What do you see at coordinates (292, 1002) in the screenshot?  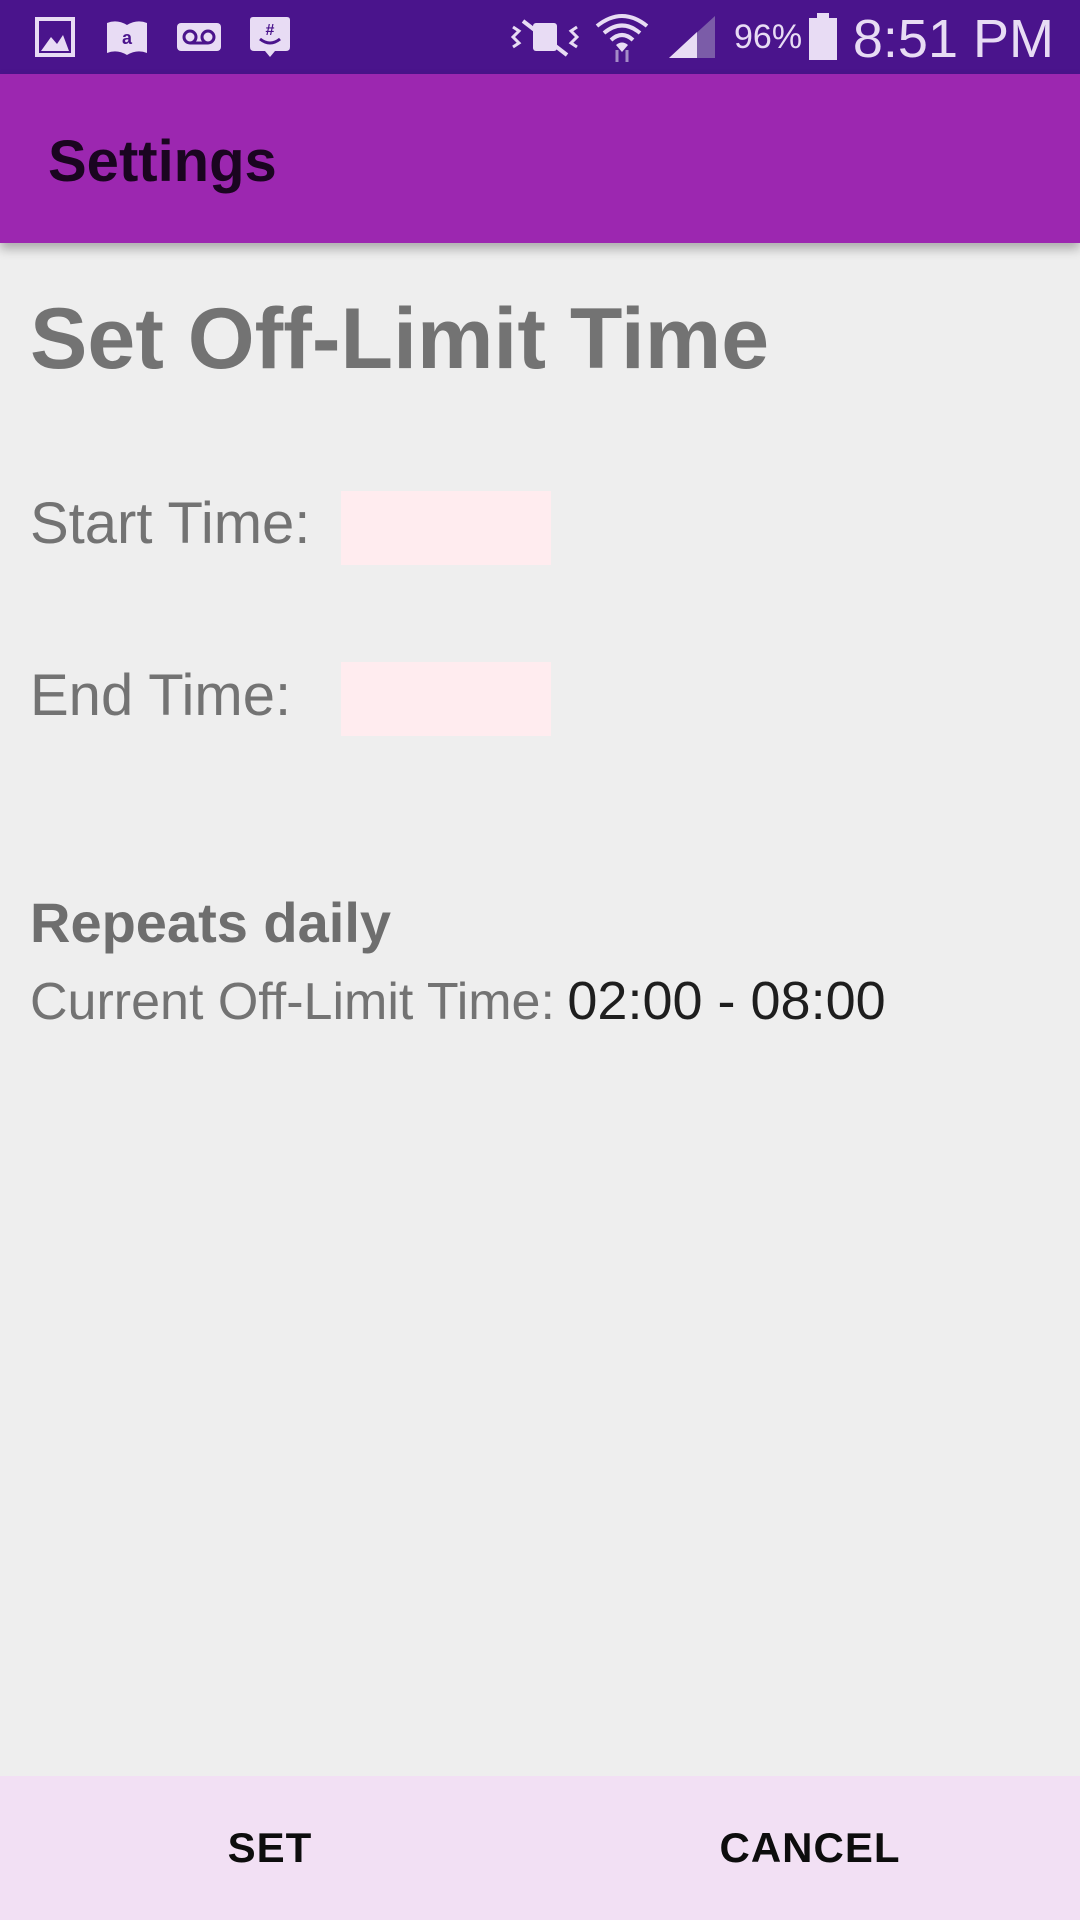 I see `current-off-limit-label: Current Off-Limit Time:` at bounding box center [292, 1002].